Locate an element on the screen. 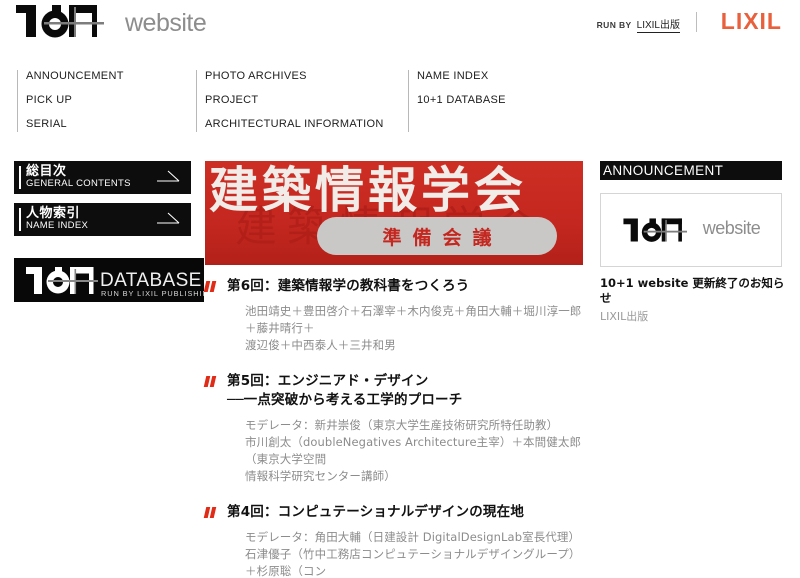 The height and width of the screenshot is (578, 800). database-banner-title: DATABASE is located at coordinates (151, 280).